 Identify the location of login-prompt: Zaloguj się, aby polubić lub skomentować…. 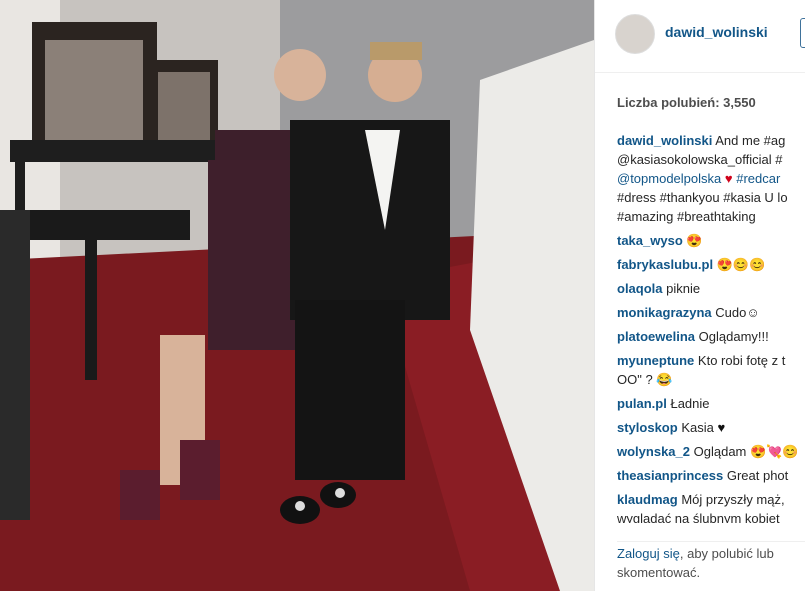
(711, 561).